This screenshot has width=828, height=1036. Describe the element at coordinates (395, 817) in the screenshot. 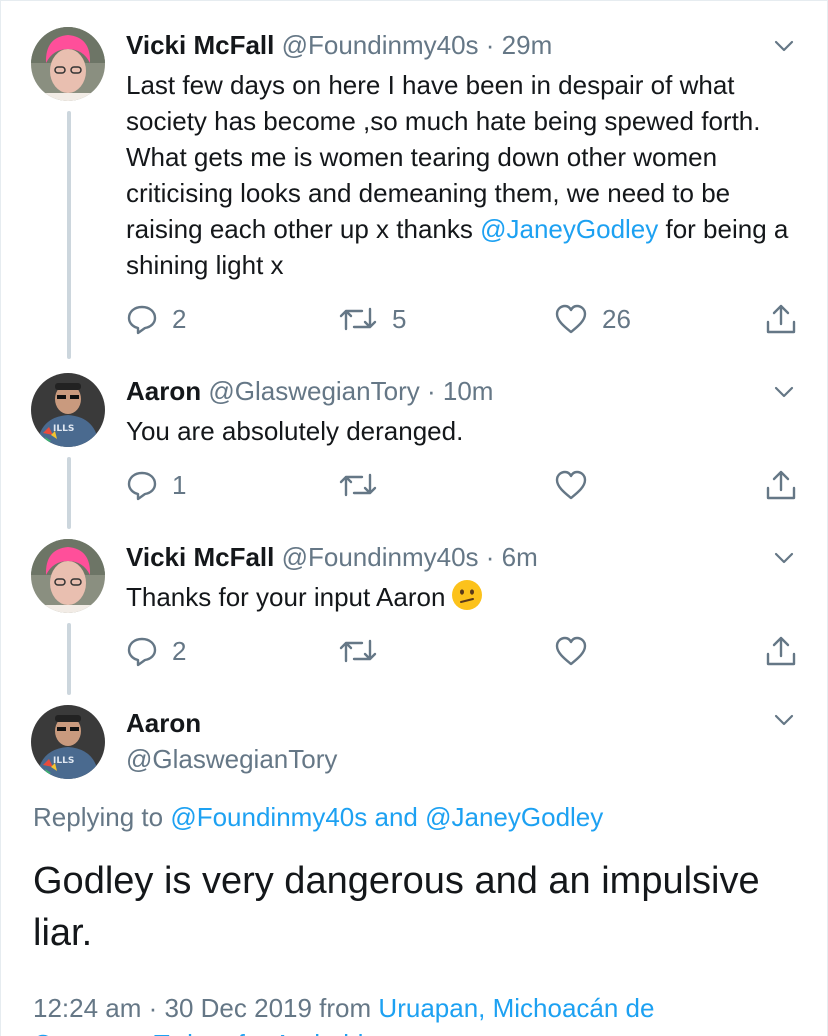

I see `replying-and: and` at that location.